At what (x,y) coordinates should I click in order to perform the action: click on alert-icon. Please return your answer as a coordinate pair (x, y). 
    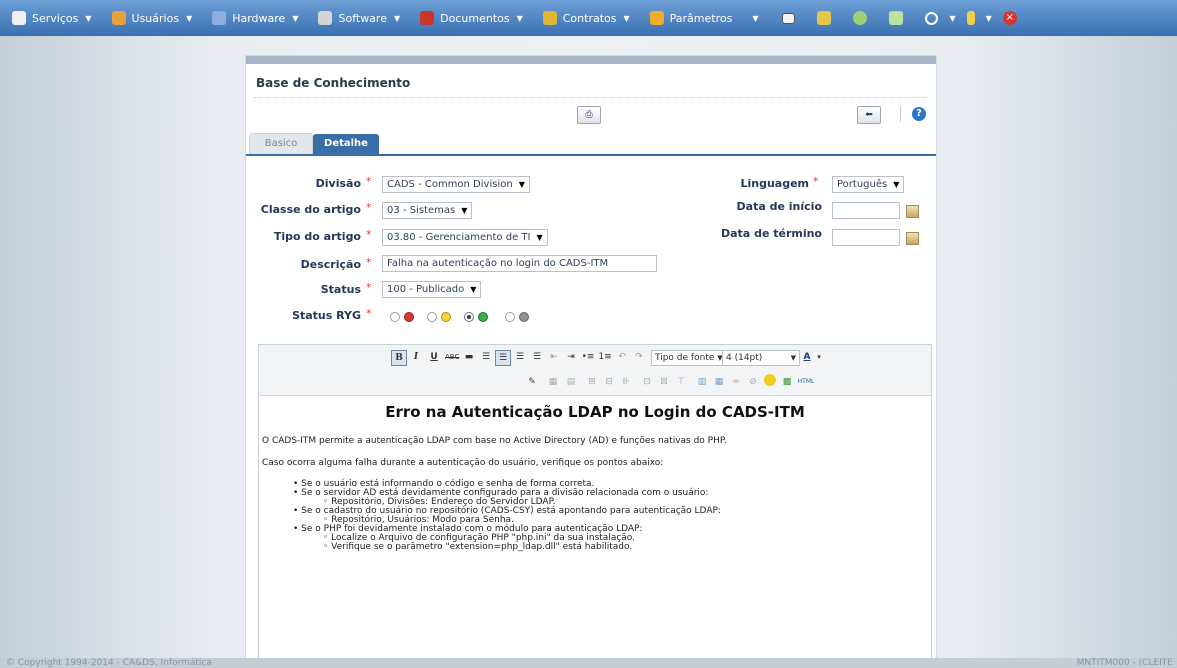
    Looking at the image, I should click on (970, 18).